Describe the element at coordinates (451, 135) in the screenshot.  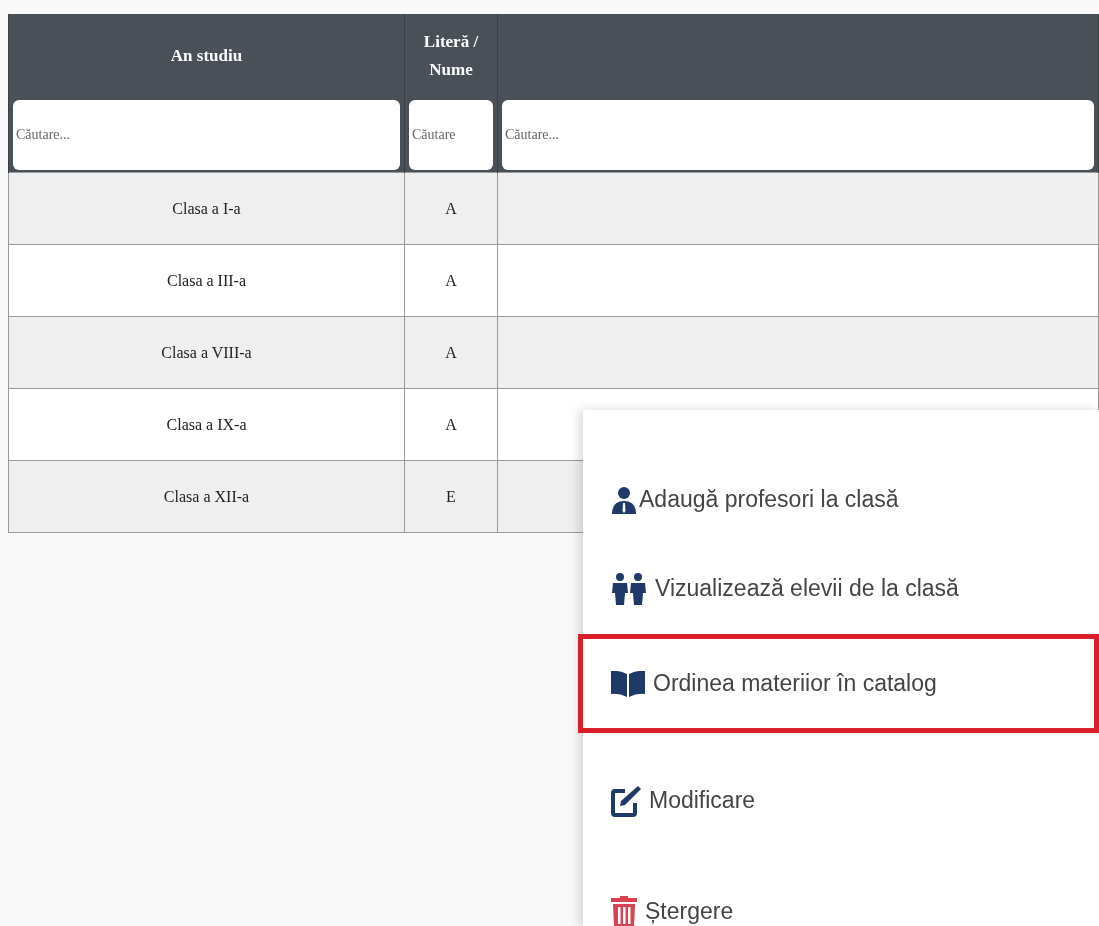
I see `search-field: Căutare` at that location.